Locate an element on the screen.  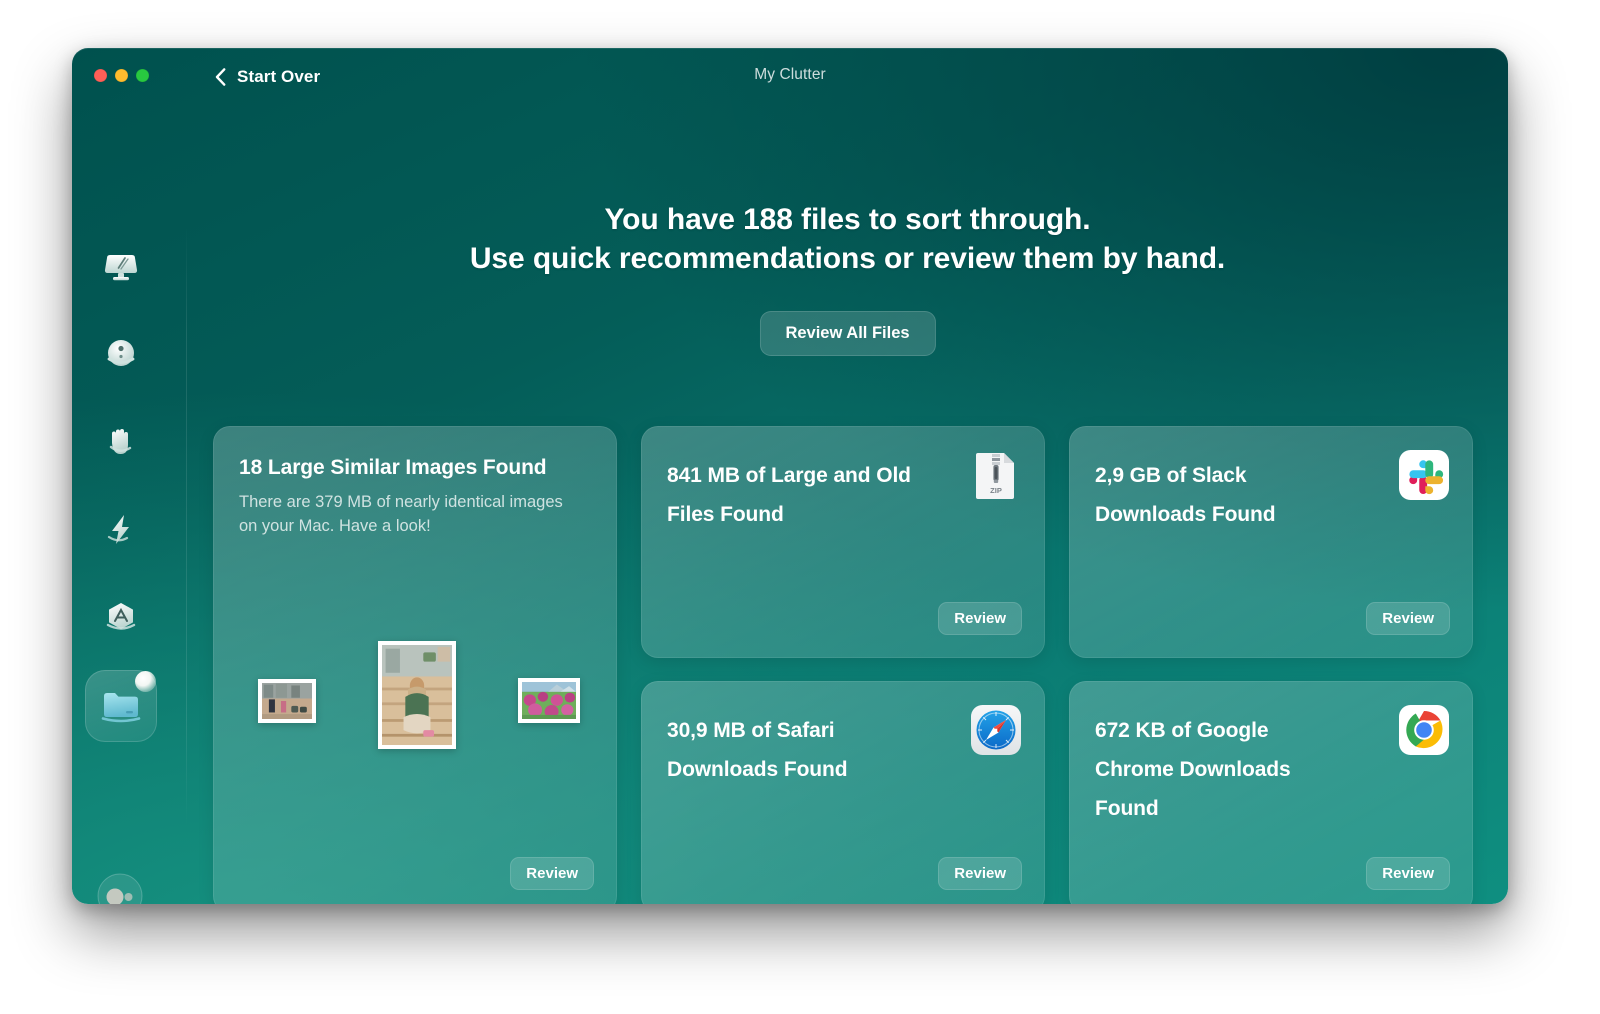
card-safari-downloads: 30,9 MB of Safari Downloads Found Review is located at coordinates (843, 792).